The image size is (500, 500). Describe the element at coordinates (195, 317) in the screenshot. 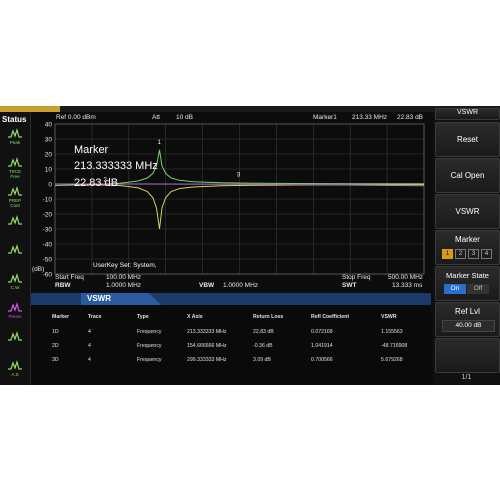

I see `vswr-column-header: X Axis` at that location.